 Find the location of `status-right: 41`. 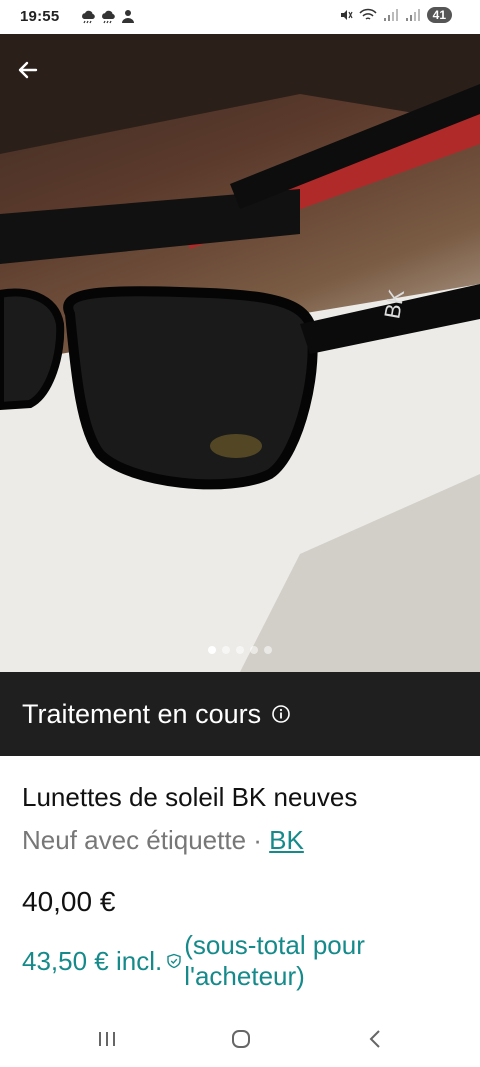

status-right: 41 is located at coordinates (395, 15).